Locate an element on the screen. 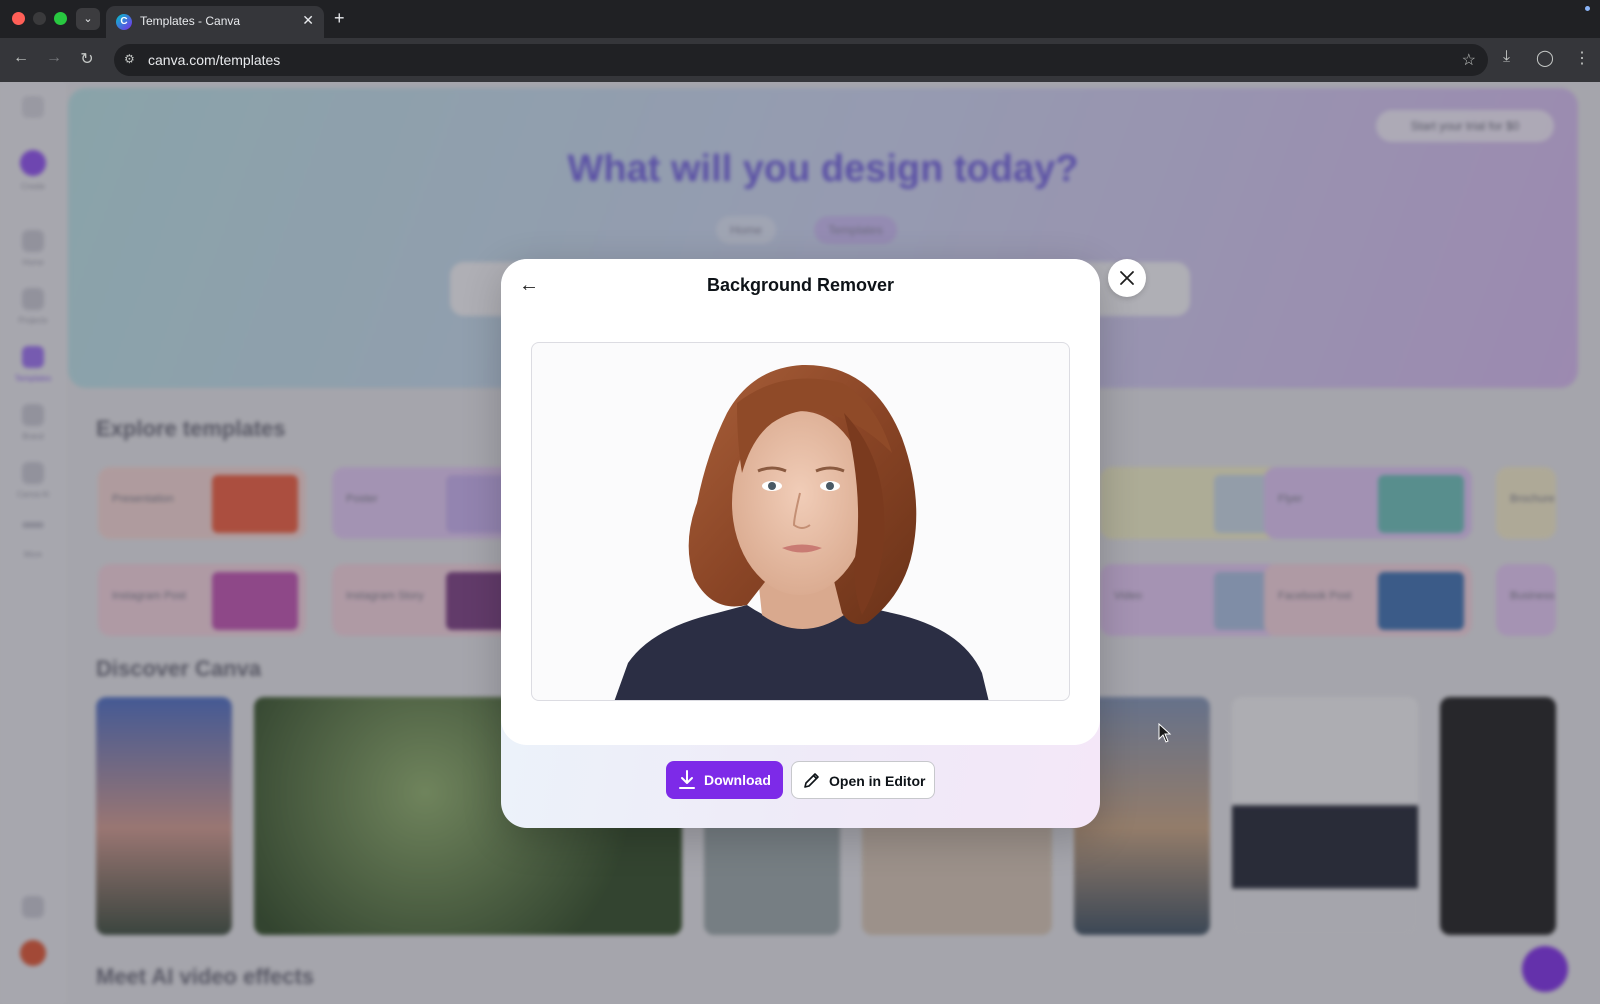 The image size is (1600, 1004). download-label: Download is located at coordinates (737, 780).